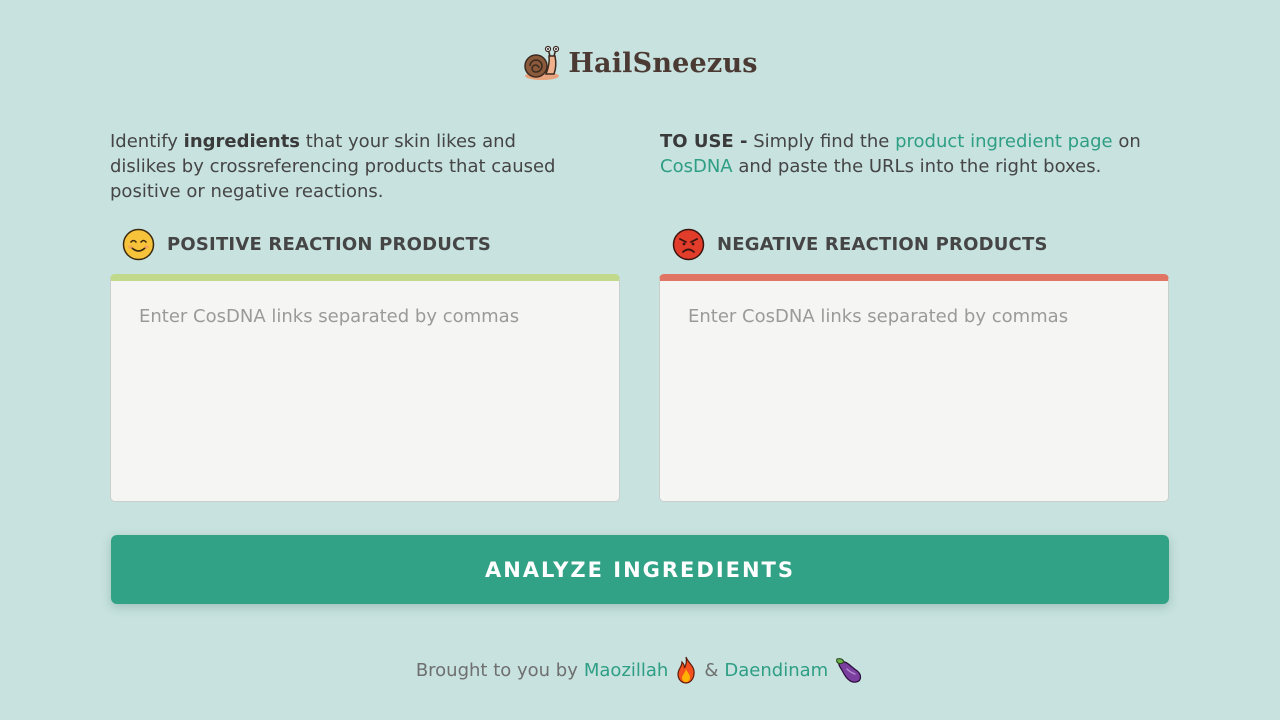 Image resolution: width=1280 pixels, height=720 pixels. Describe the element at coordinates (242, 141) in the screenshot. I see `intro-bold: ingredients` at that location.